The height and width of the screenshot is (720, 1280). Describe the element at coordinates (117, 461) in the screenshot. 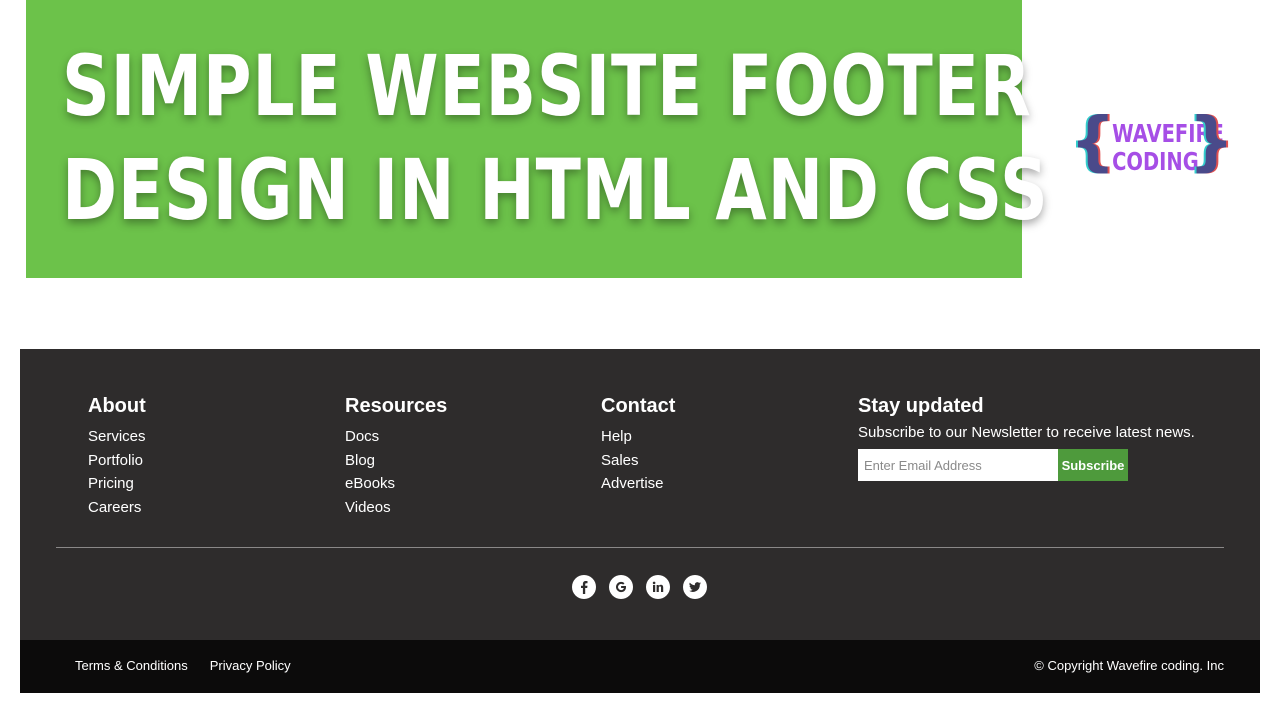

I see `footer-link-portfolio: Portfolio` at that location.